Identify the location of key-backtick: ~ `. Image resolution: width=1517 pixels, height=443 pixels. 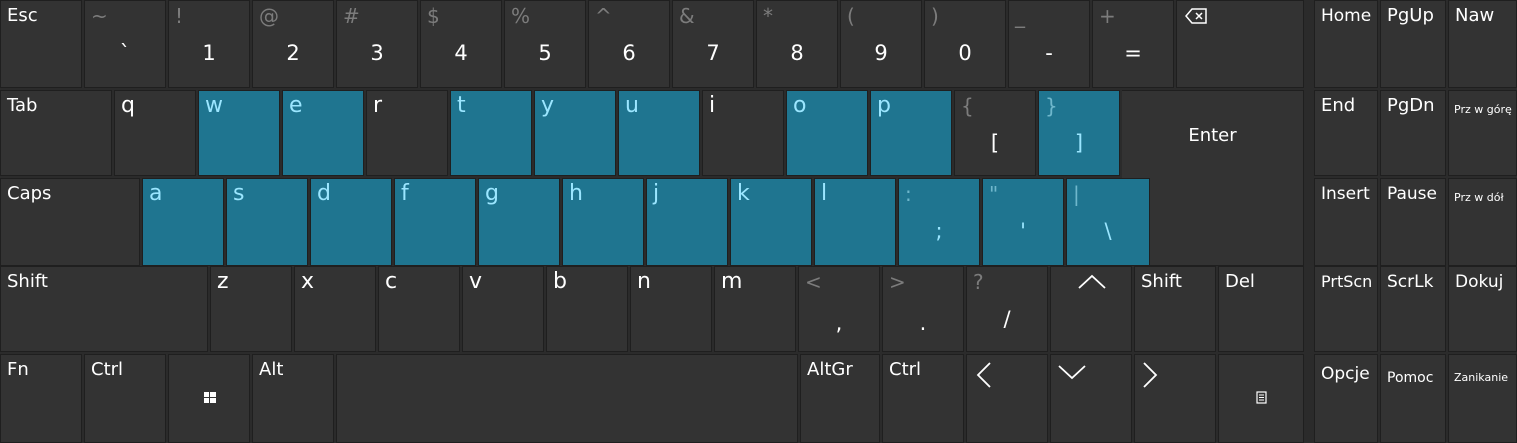
(125, 44).